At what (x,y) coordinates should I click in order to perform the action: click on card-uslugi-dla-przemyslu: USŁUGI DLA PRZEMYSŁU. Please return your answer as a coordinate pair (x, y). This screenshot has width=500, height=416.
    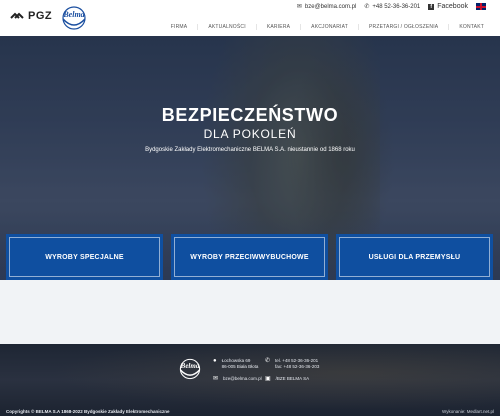
    Looking at the image, I should click on (414, 257).